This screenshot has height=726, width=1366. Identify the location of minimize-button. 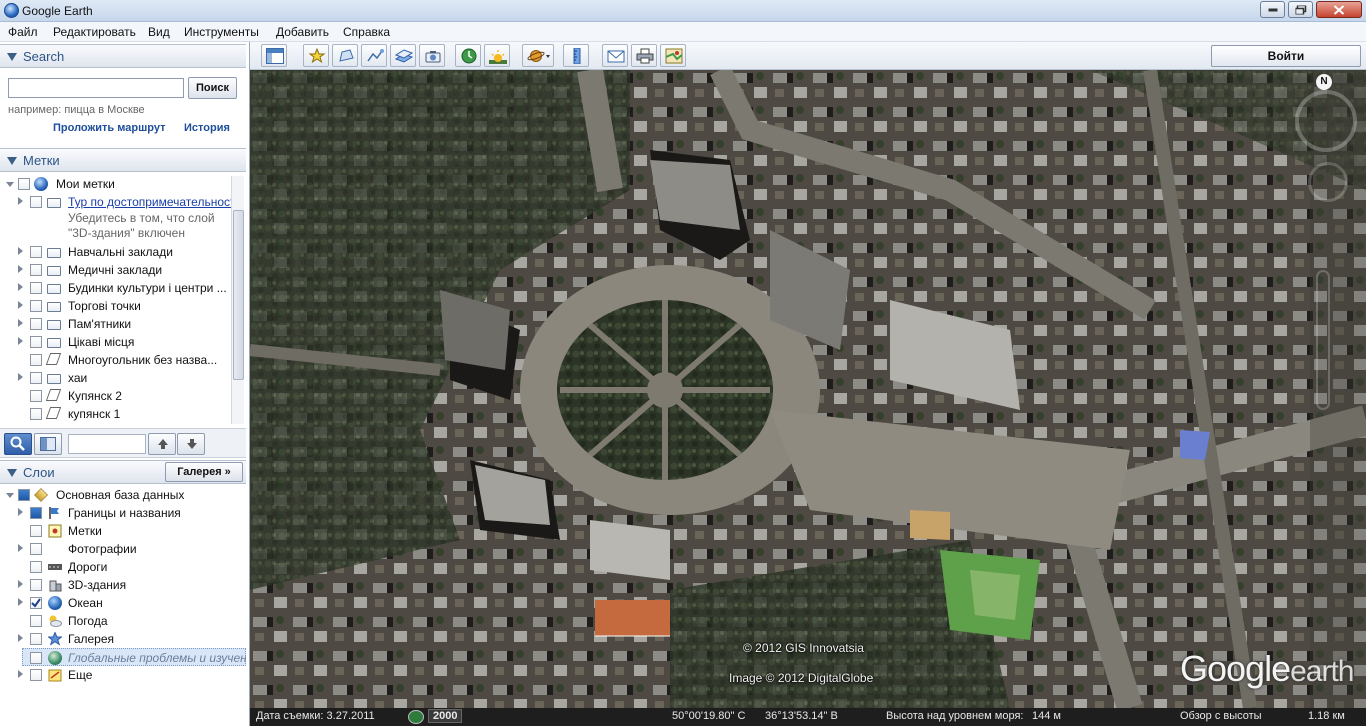
(1272, 9).